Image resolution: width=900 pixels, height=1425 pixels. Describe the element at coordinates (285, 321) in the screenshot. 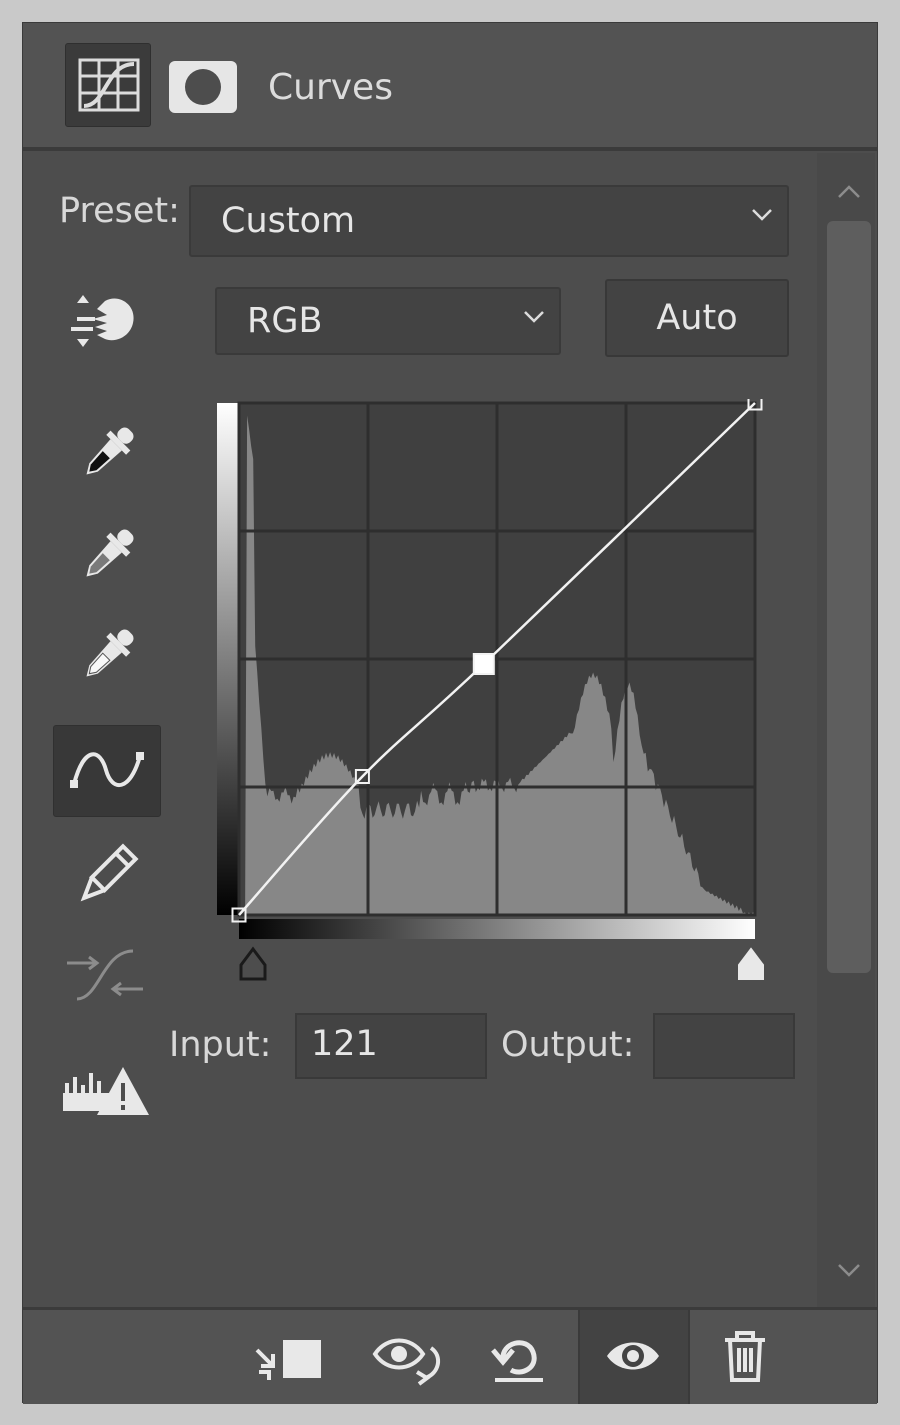

I see `channel-value: RGB` at that location.